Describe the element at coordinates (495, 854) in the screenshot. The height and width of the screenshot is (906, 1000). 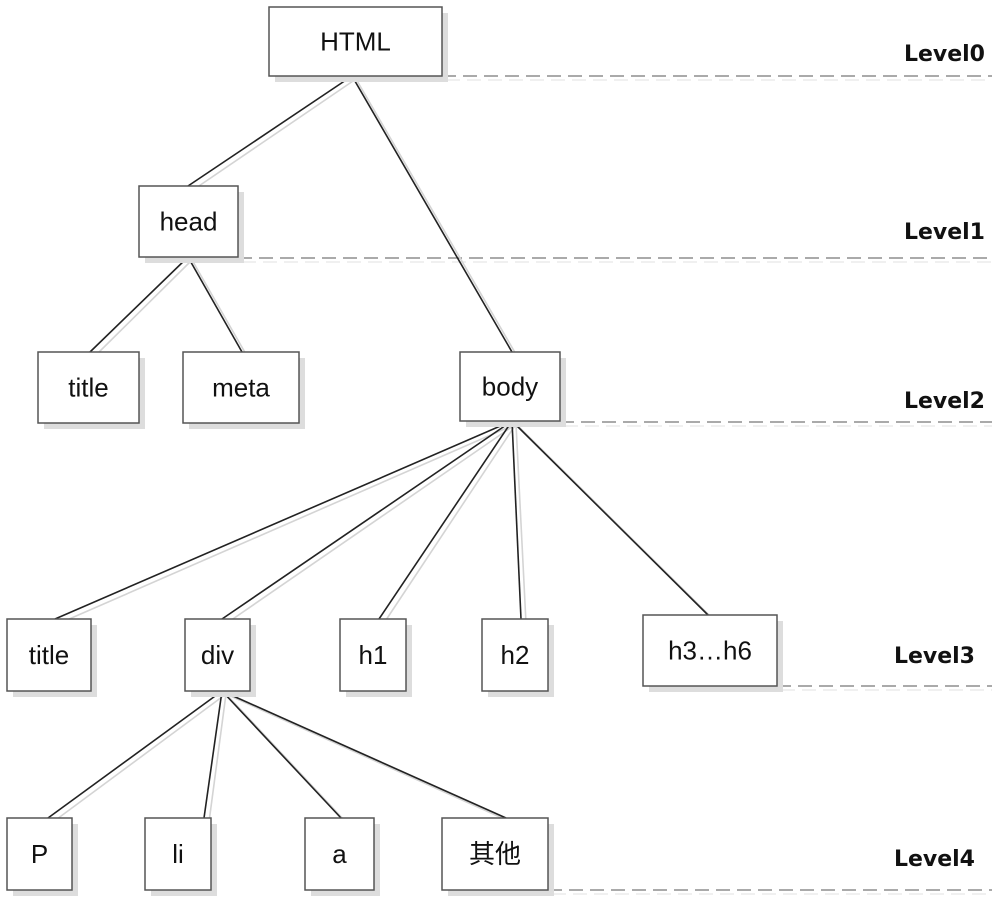
I see `node-label: 其他` at that location.